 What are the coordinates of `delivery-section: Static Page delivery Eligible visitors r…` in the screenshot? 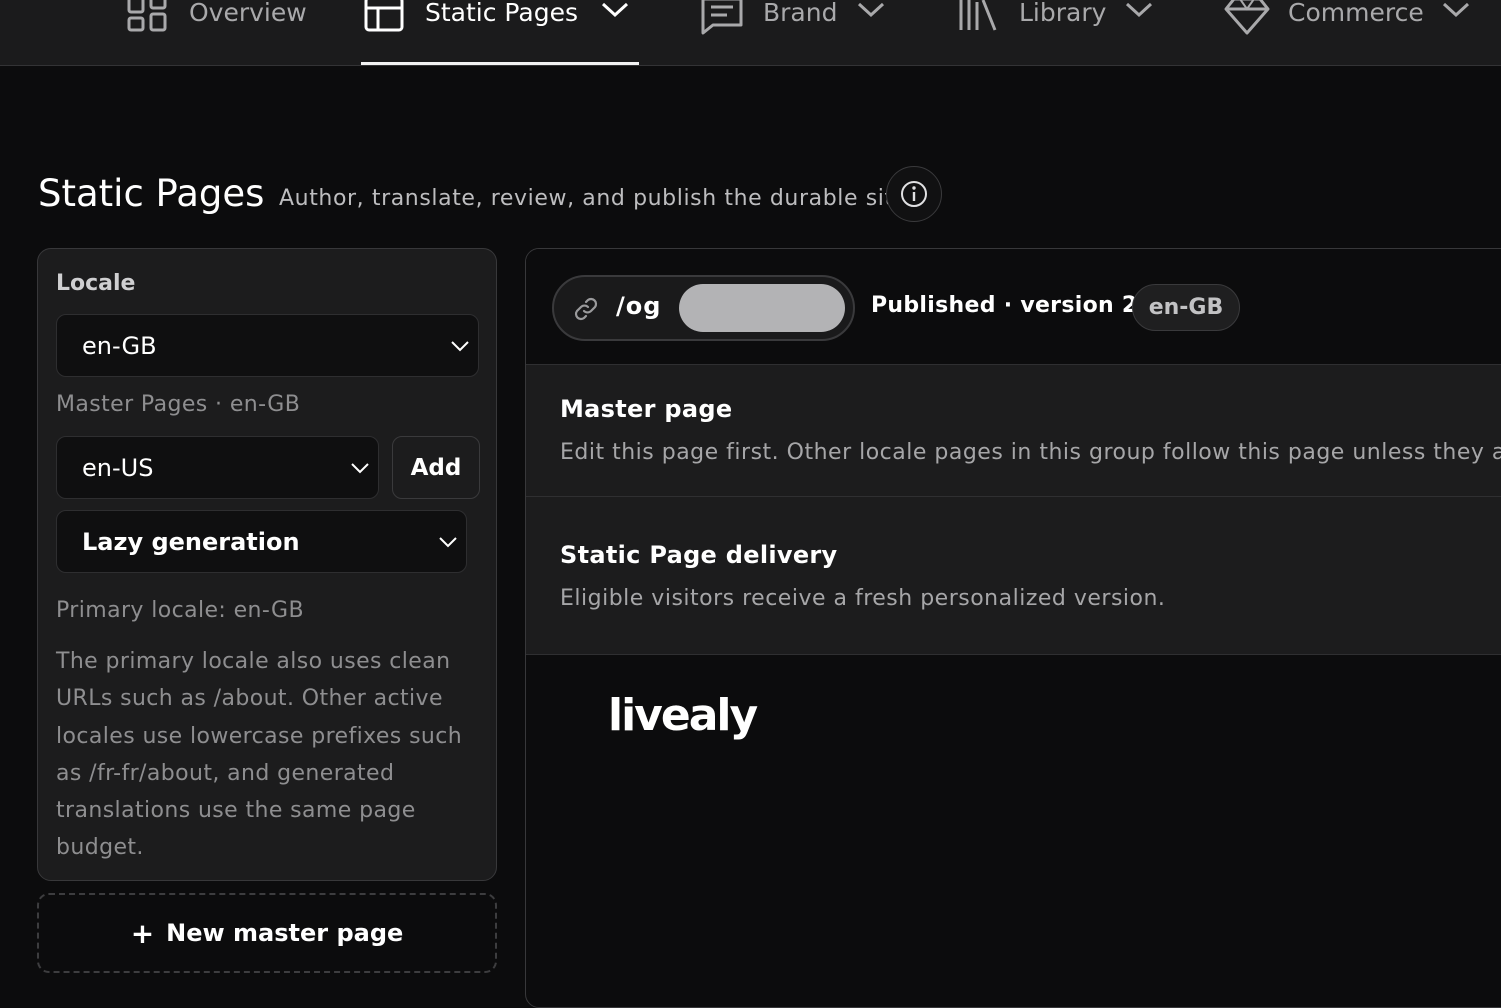 It's located at (1013, 576).